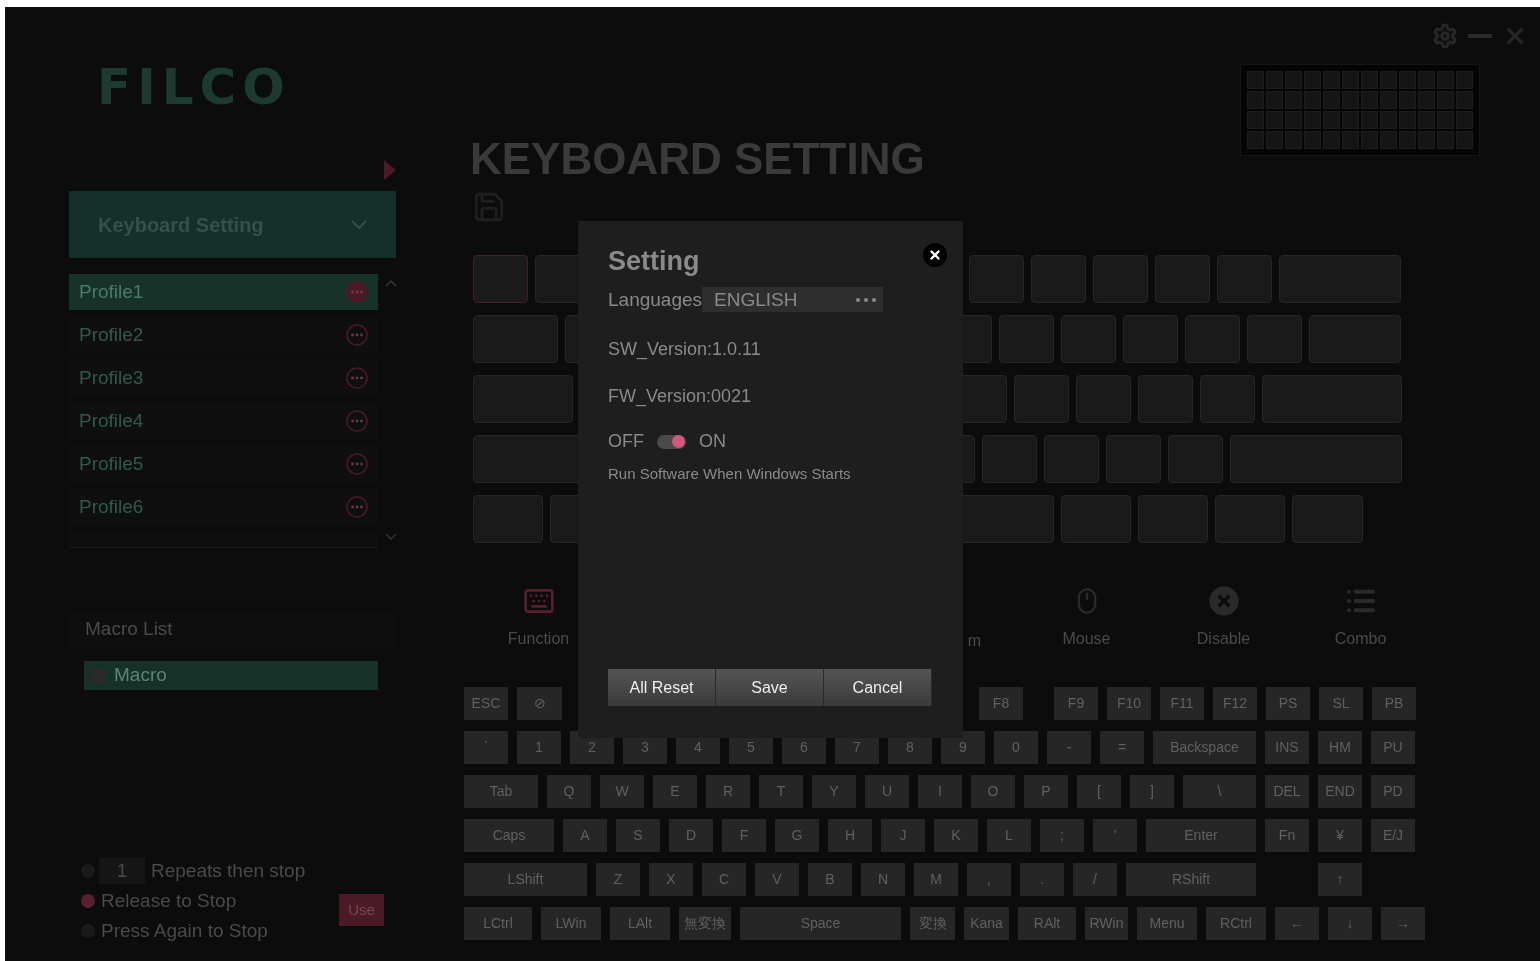 The width and height of the screenshot is (1540, 961). Describe the element at coordinates (989, 879) in the screenshot. I see `key: ,` at that location.